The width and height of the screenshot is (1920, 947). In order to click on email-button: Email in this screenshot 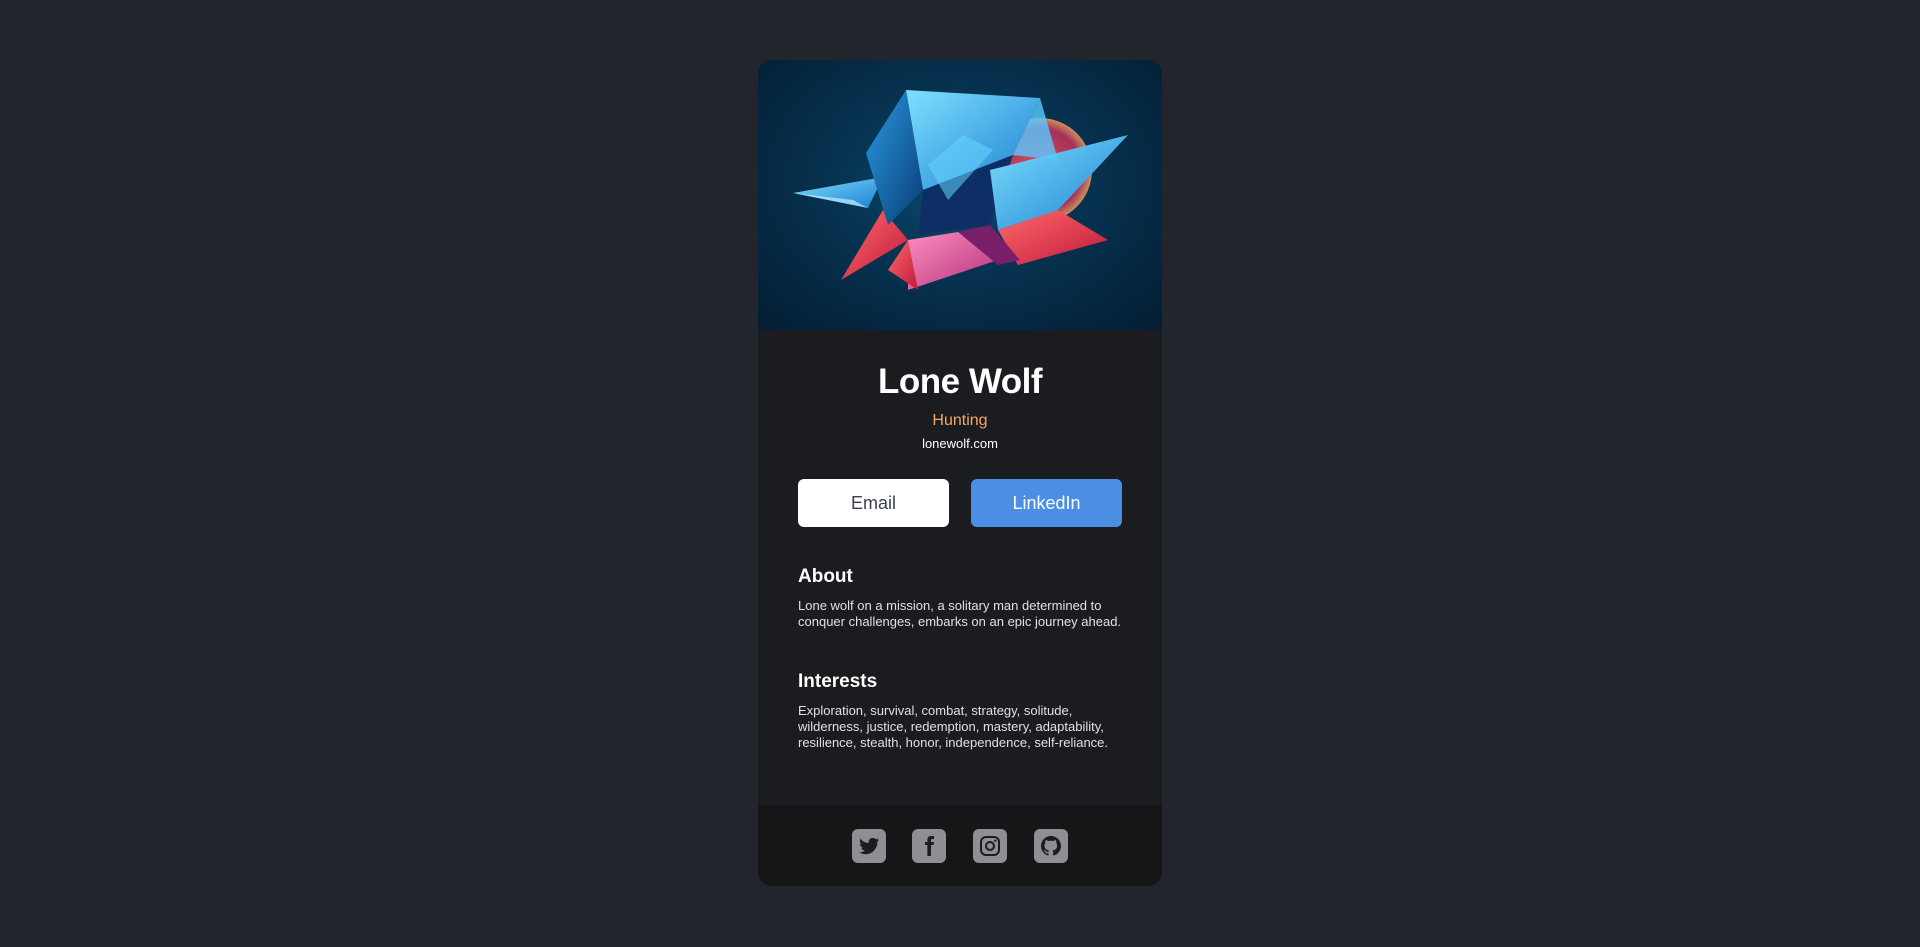, I will do `click(873, 503)`.